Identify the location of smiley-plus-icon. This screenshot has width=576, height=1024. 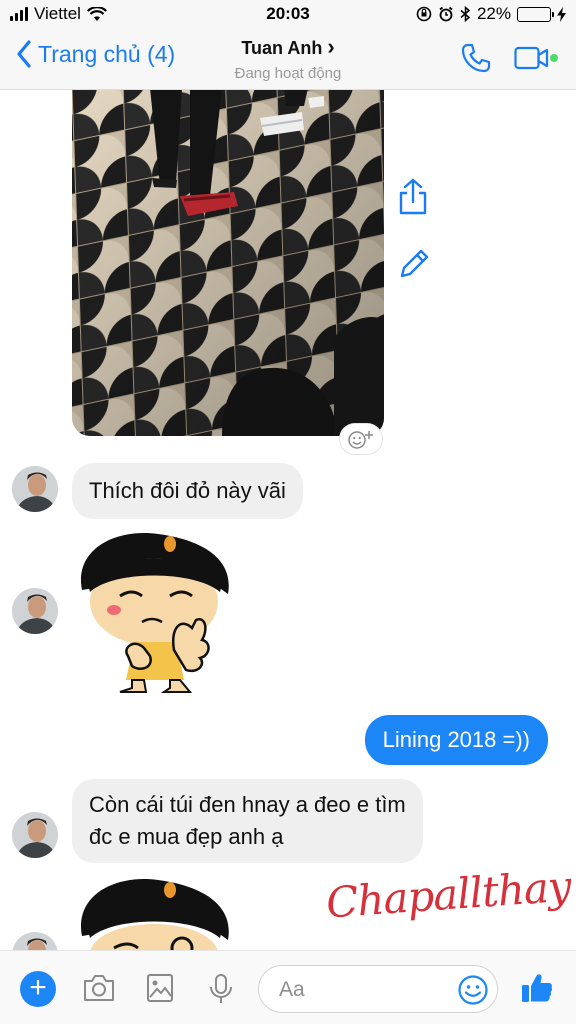
(360, 440).